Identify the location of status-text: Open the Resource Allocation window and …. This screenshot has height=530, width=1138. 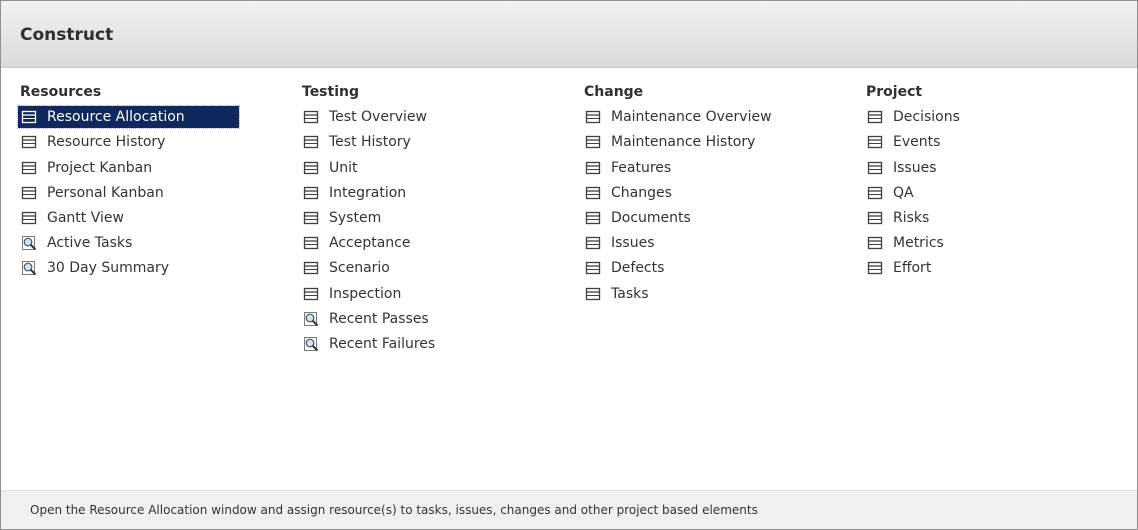
(394, 510).